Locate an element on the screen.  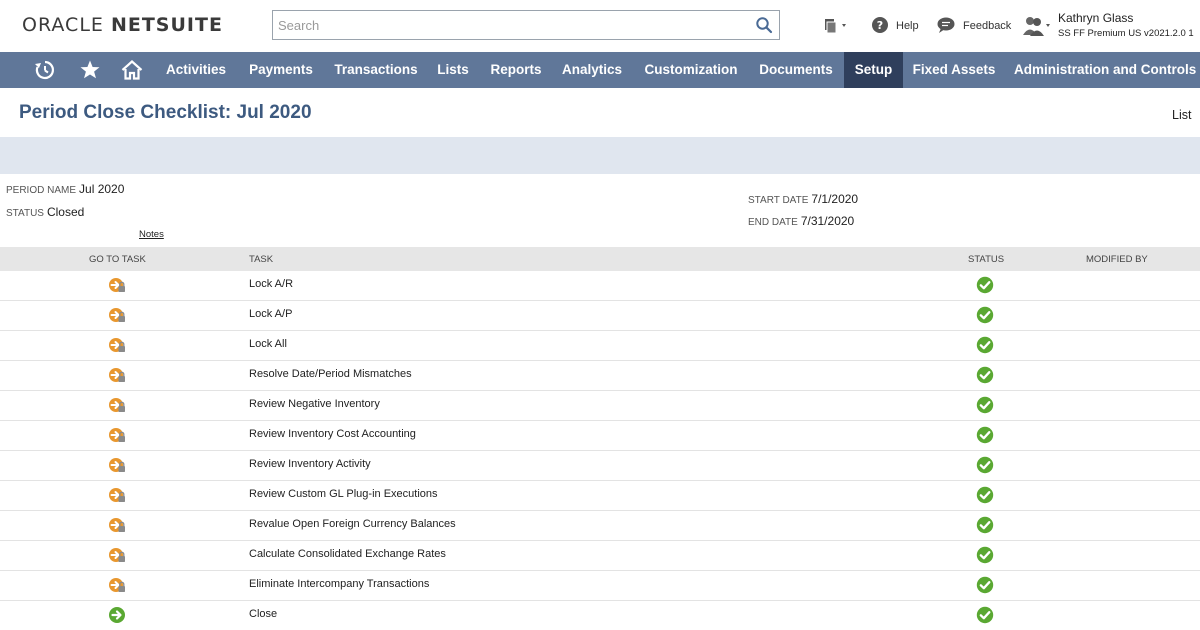
task-link: Calculate Consolidated Exchange Rates is located at coordinates (347, 554).